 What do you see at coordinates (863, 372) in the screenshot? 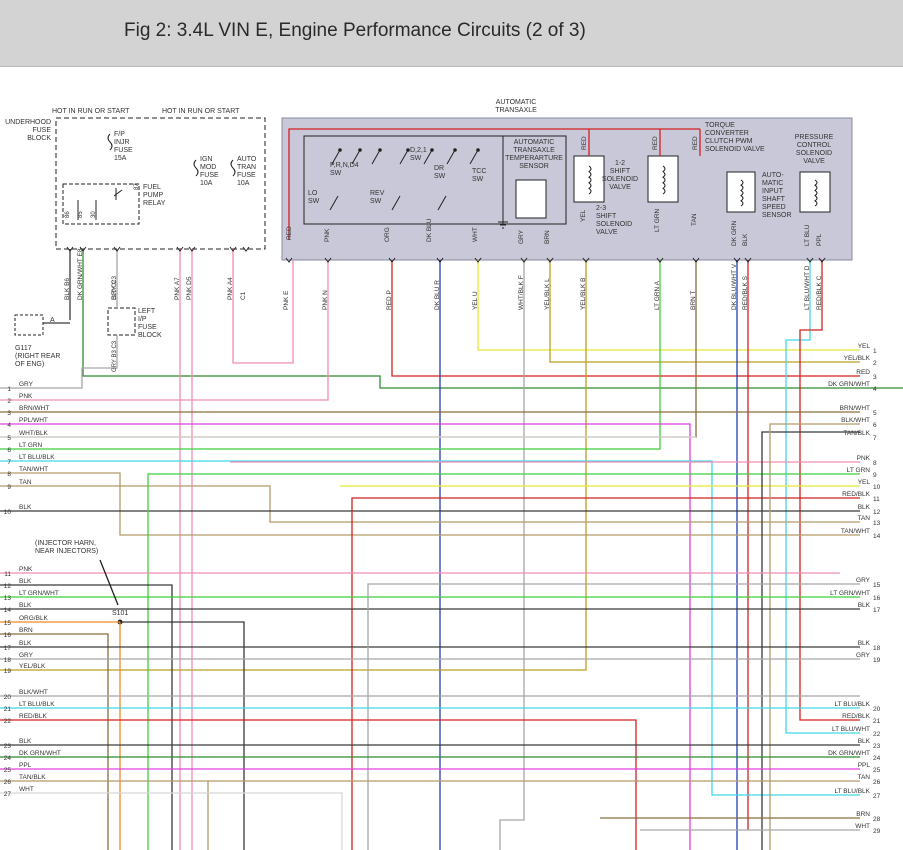
I see `right-wire-label: RED` at bounding box center [863, 372].